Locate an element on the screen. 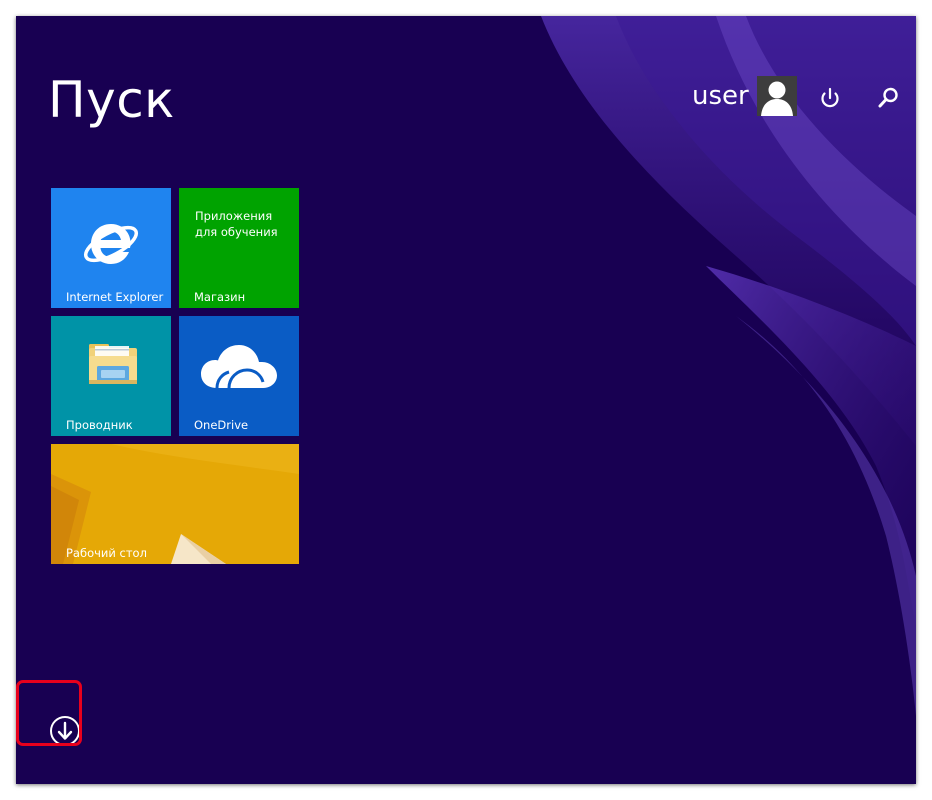 The height and width of the screenshot is (800, 932). tile-label: OneDrive is located at coordinates (221, 425).